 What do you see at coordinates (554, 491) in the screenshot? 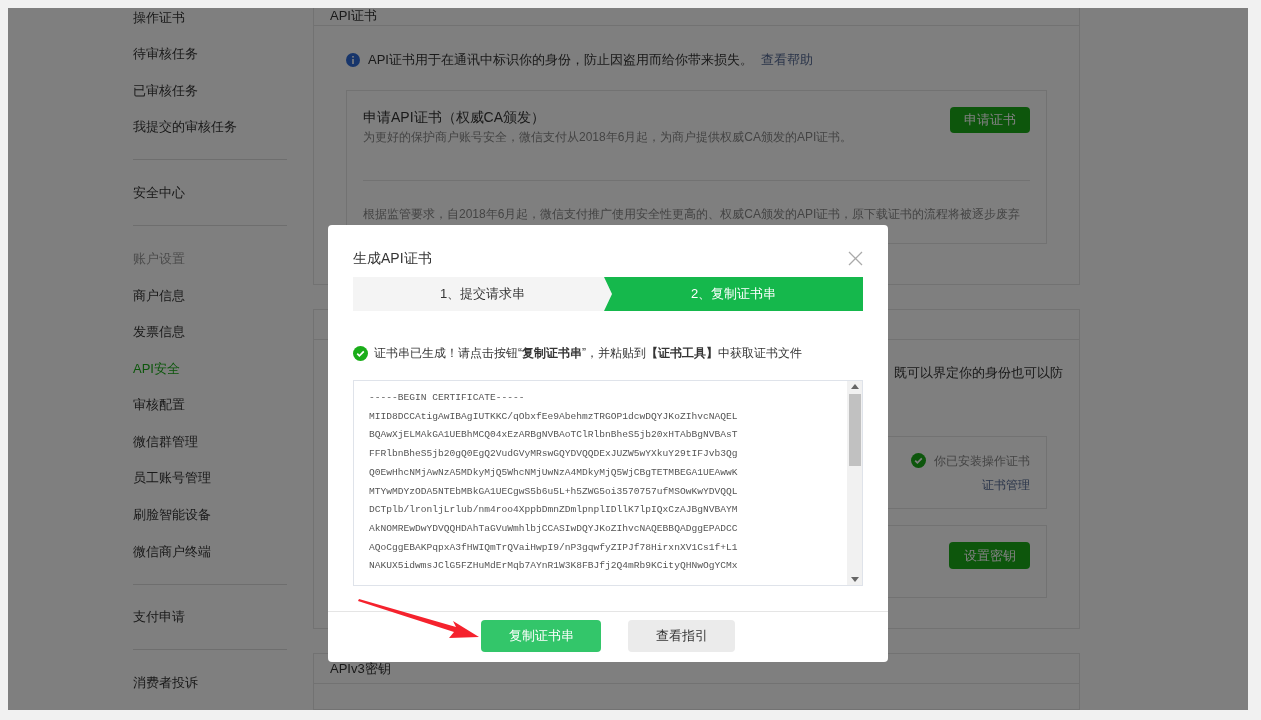
I see `certificate-line: MTYwMDYzODA5NTEbMBkGA1UECgwS5b6u5L+h5ZWG5oi3570757ufMSOwKwYDVQQL` at bounding box center [554, 491].